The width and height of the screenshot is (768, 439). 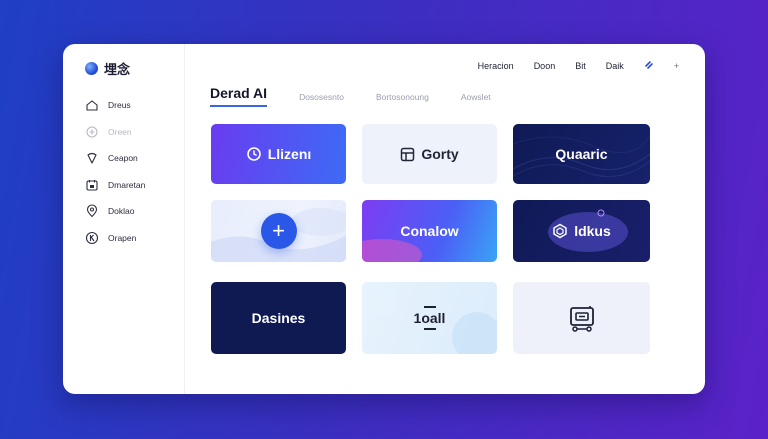 I want to click on app-logo: 埋念, so click(x=107, y=68).